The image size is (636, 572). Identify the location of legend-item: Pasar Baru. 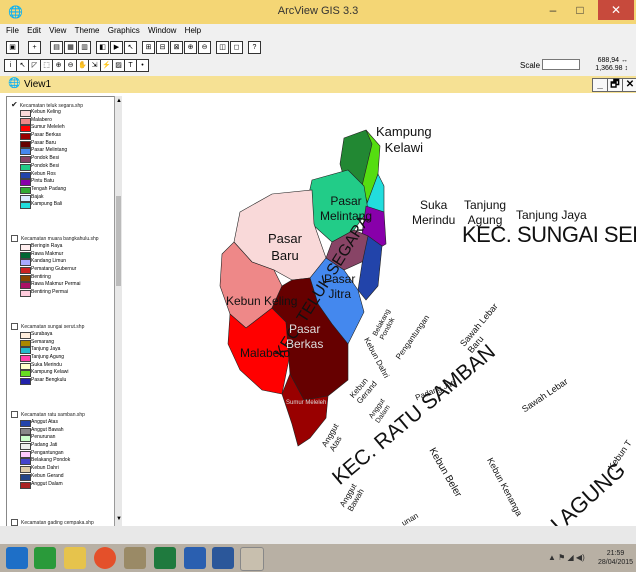
(47, 144).